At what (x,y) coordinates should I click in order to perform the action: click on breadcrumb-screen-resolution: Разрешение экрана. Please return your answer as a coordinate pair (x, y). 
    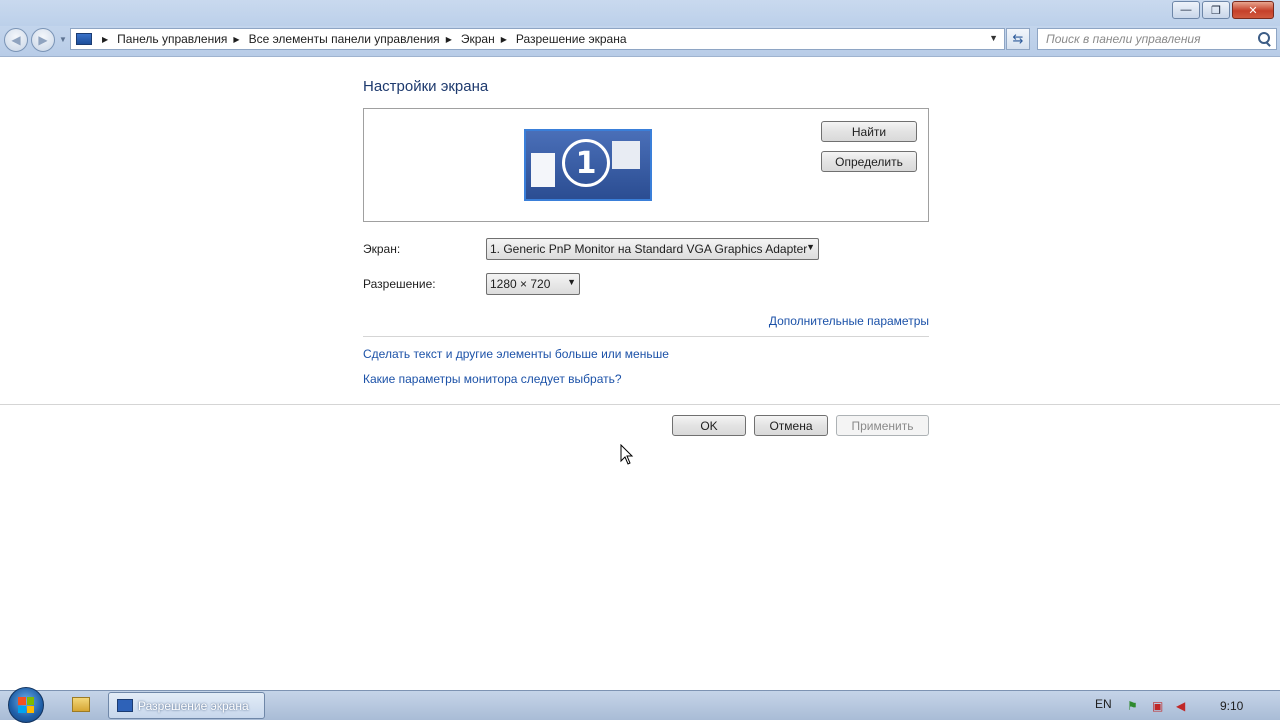
    Looking at the image, I should click on (571, 39).